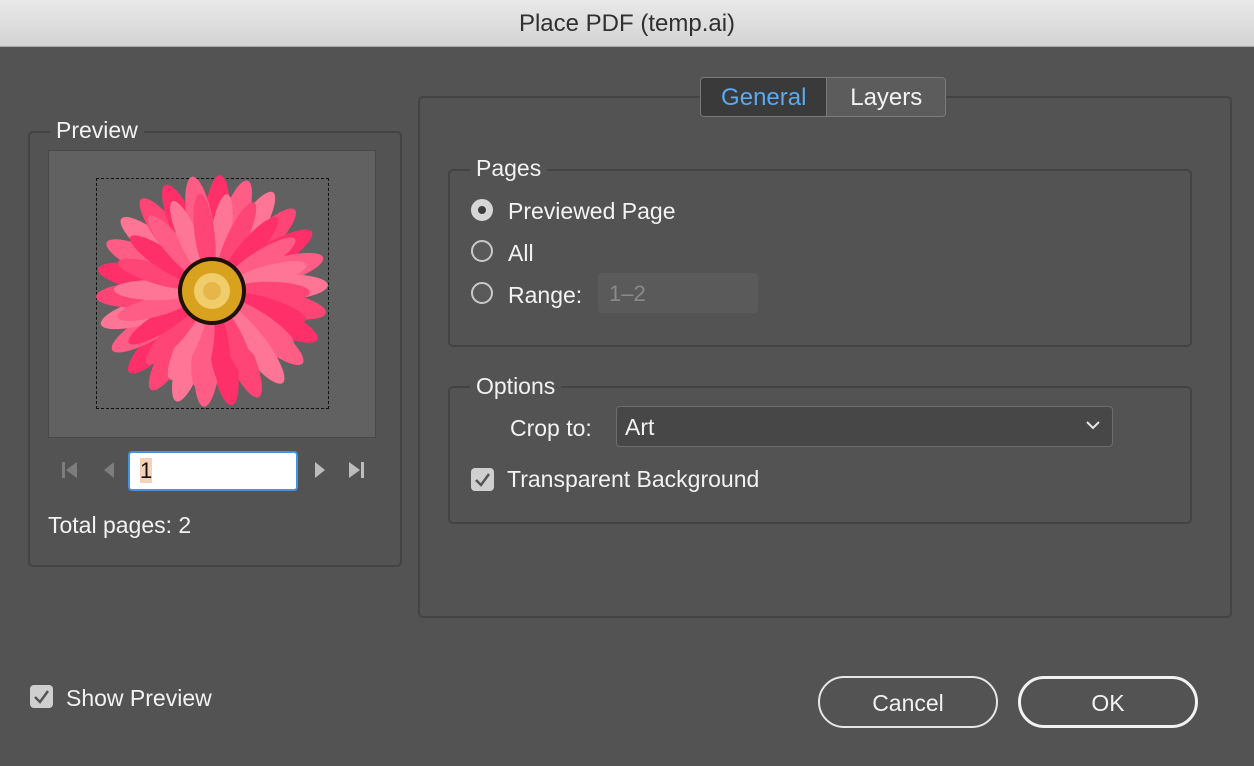  I want to click on radio-all, so click(482, 251).